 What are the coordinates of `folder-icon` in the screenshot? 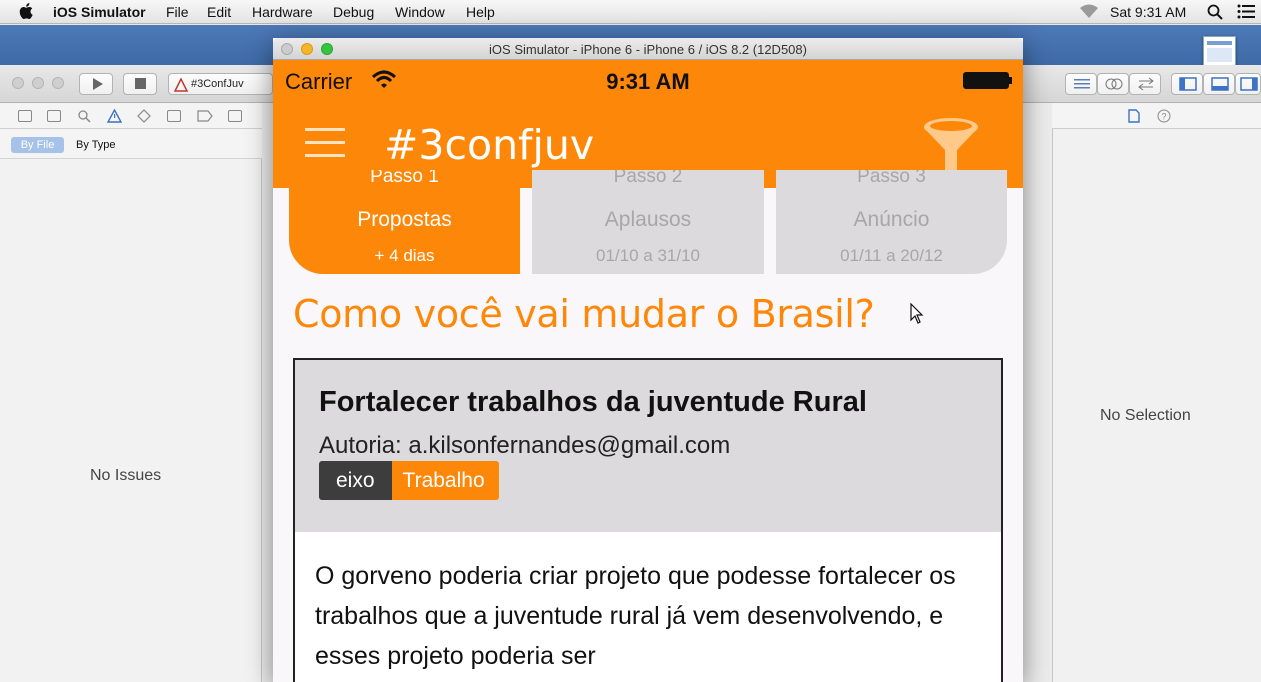 It's located at (25, 116).